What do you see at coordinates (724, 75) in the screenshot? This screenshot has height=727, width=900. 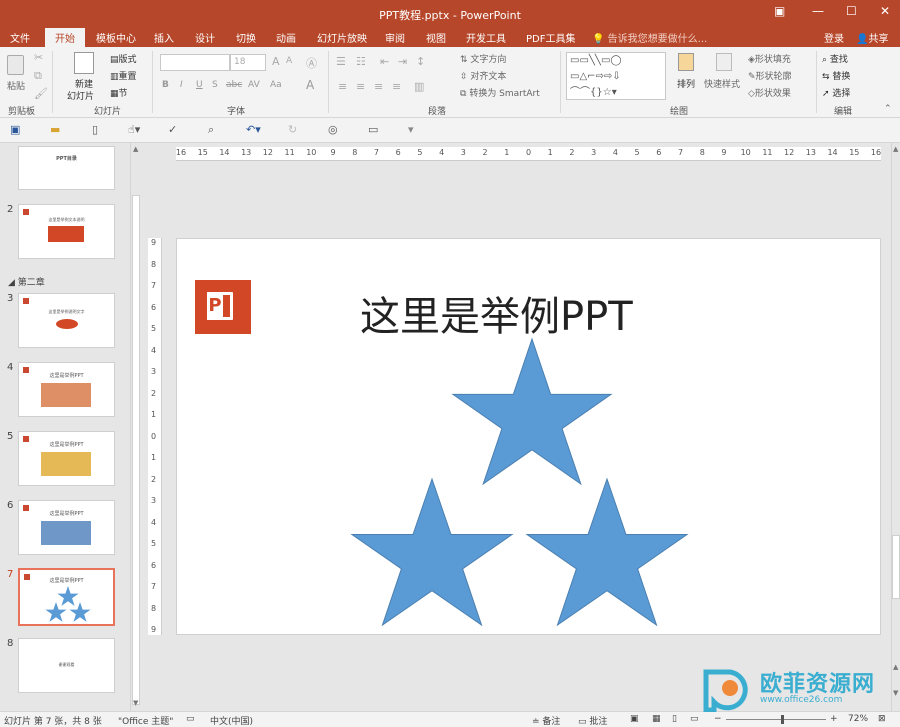 I see `quick-styles-button: 快速样式` at bounding box center [724, 75].